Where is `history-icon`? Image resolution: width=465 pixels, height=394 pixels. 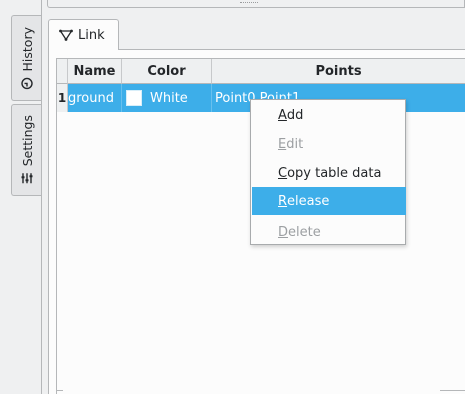
history-icon is located at coordinates (27, 83).